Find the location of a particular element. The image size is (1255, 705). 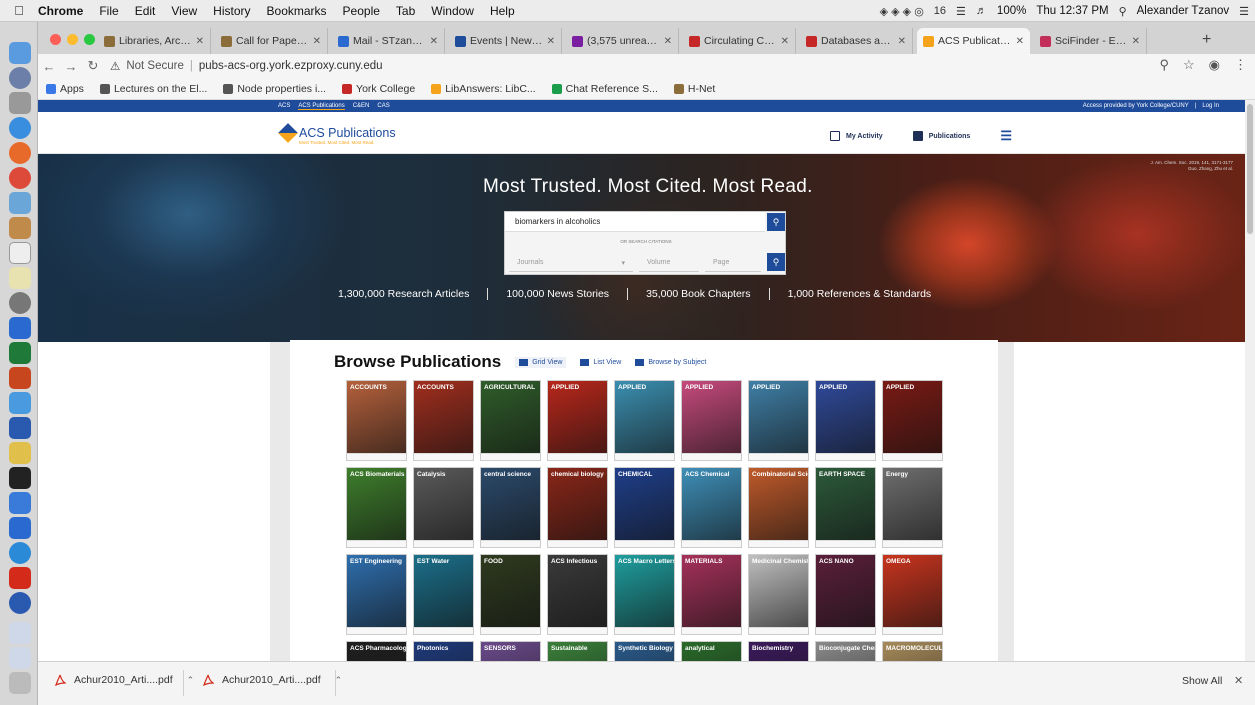

journal-cover: analytical is located at coordinates (711, 651).